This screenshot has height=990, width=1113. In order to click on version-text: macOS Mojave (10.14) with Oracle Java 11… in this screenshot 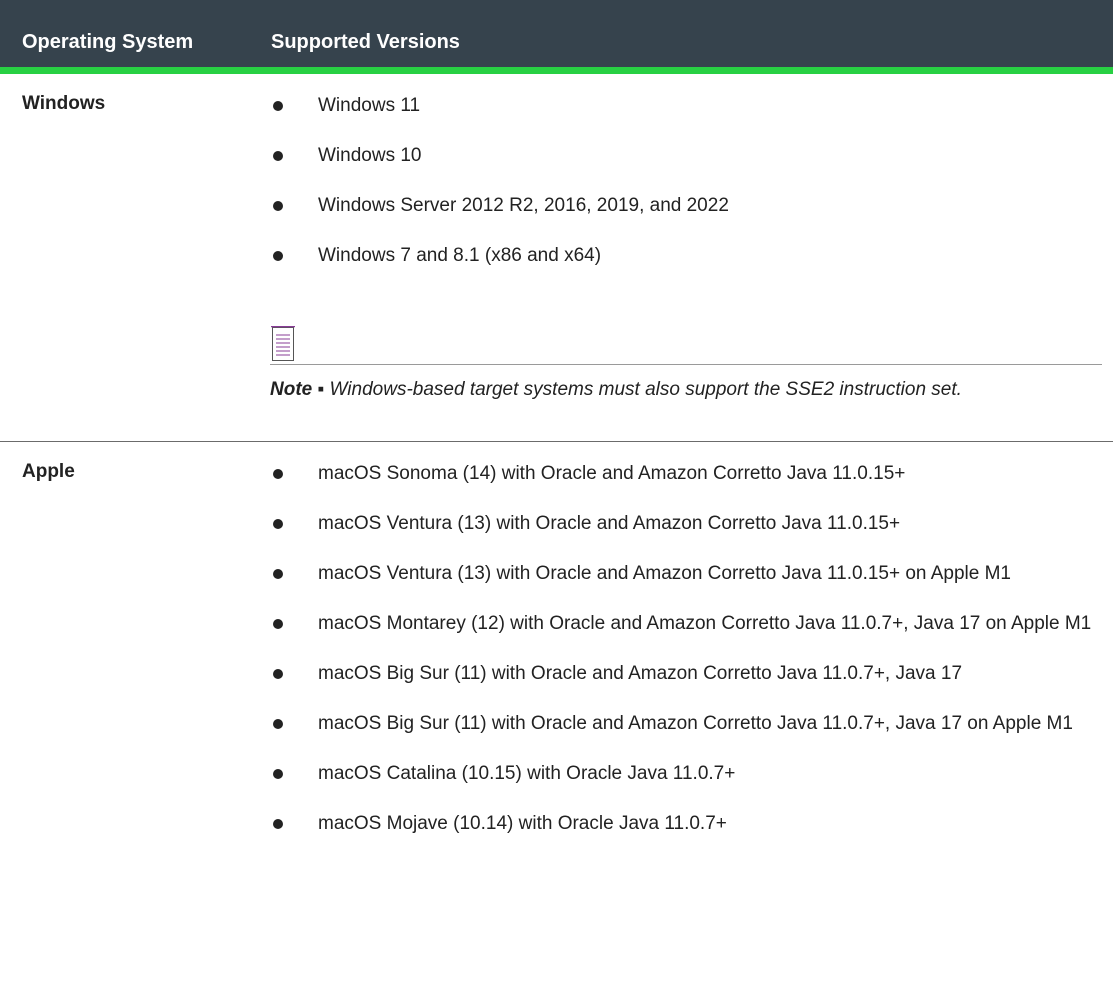, I will do `click(522, 823)`.